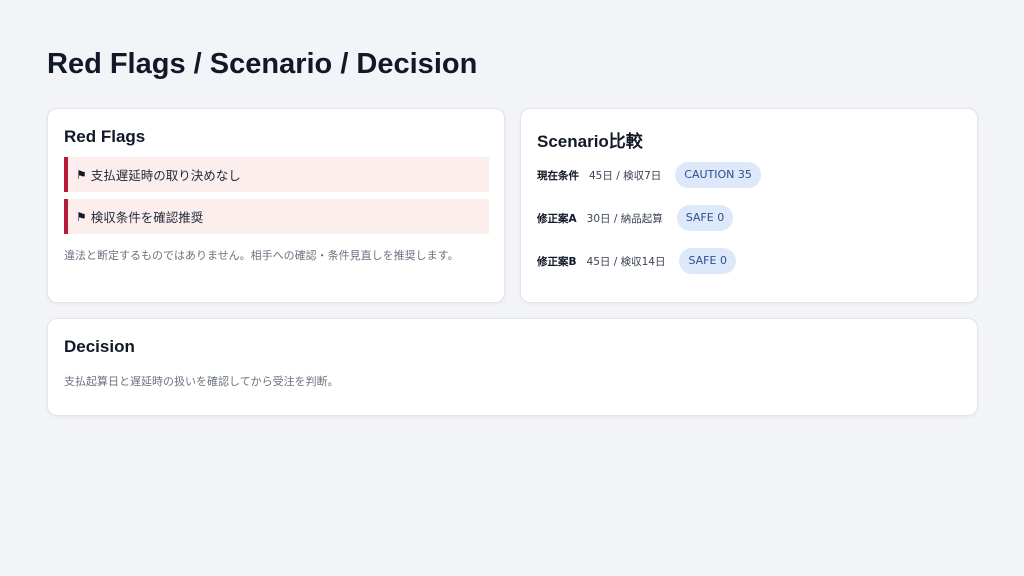 The height and width of the screenshot is (576, 1024). Describe the element at coordinates (718, 175) in the screenshot. I see `status-badge: CAUTION 35` at that location.